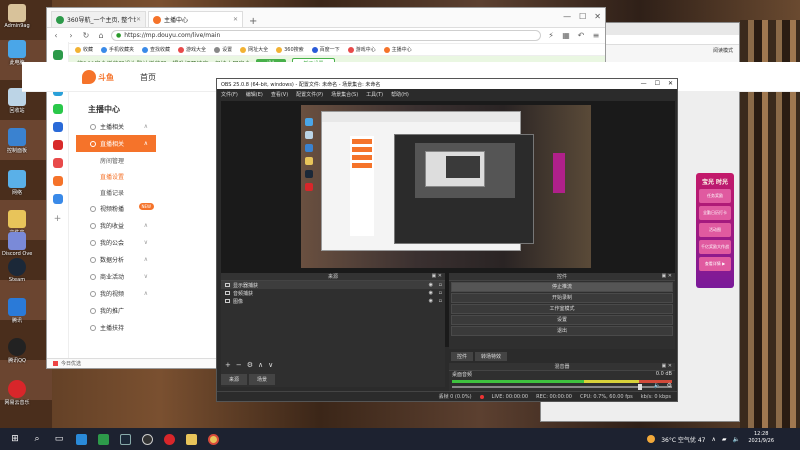 Image resolution: width=800 pixels, height=450 pixels. Describe the element at coordinates (116, 242) in the screenshot. I see `sidebar-item-guild: 我的公会 ∨` at that location.